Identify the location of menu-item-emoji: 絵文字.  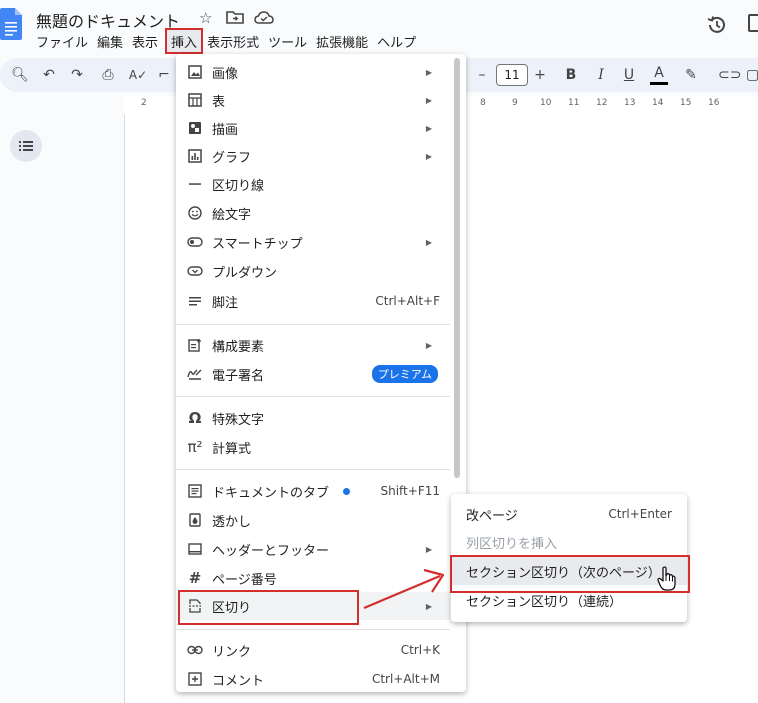
(313, 213).